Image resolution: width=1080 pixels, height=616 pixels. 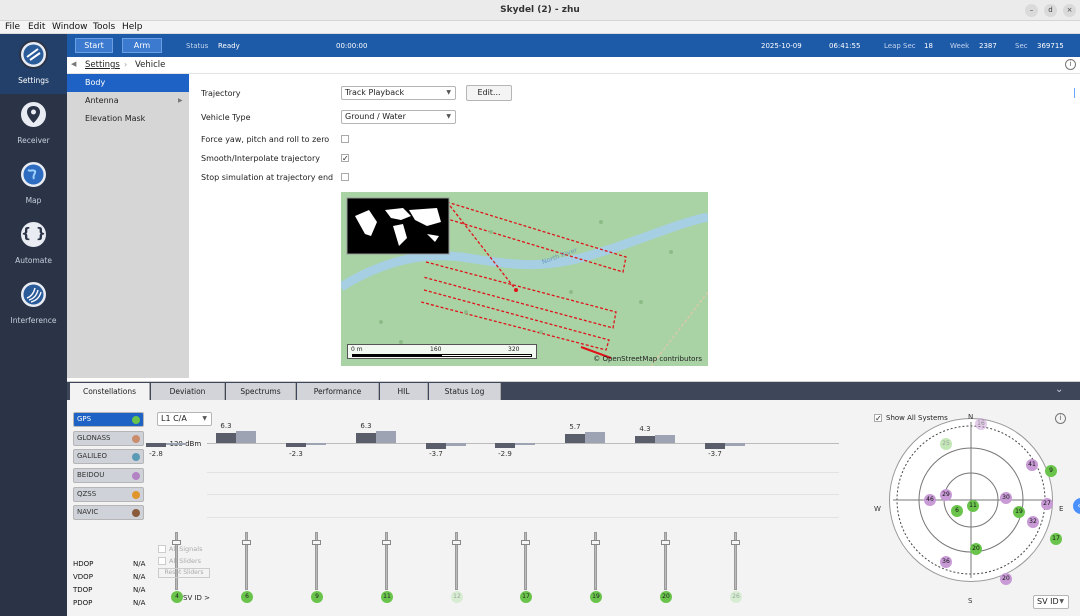 I want to click on satellite-marker: 41, so click(x=1032, y=465).